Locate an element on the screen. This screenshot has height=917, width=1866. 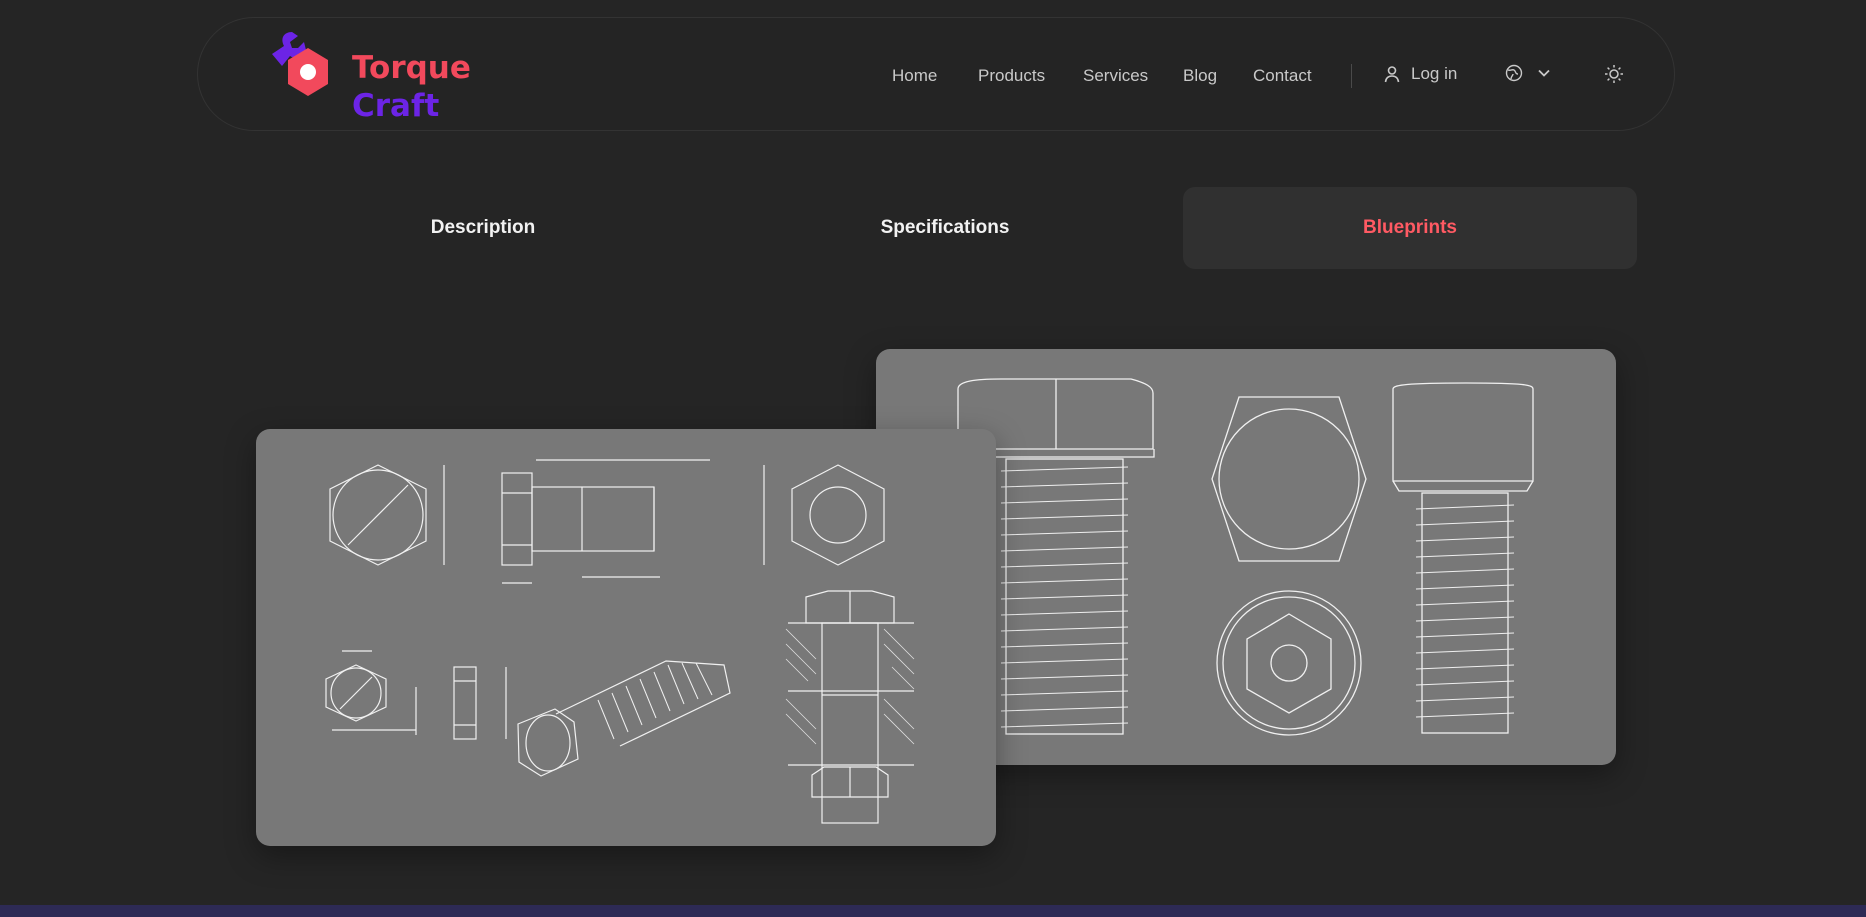
logo-link: Torque Craft is located at coordinates (374, 74).